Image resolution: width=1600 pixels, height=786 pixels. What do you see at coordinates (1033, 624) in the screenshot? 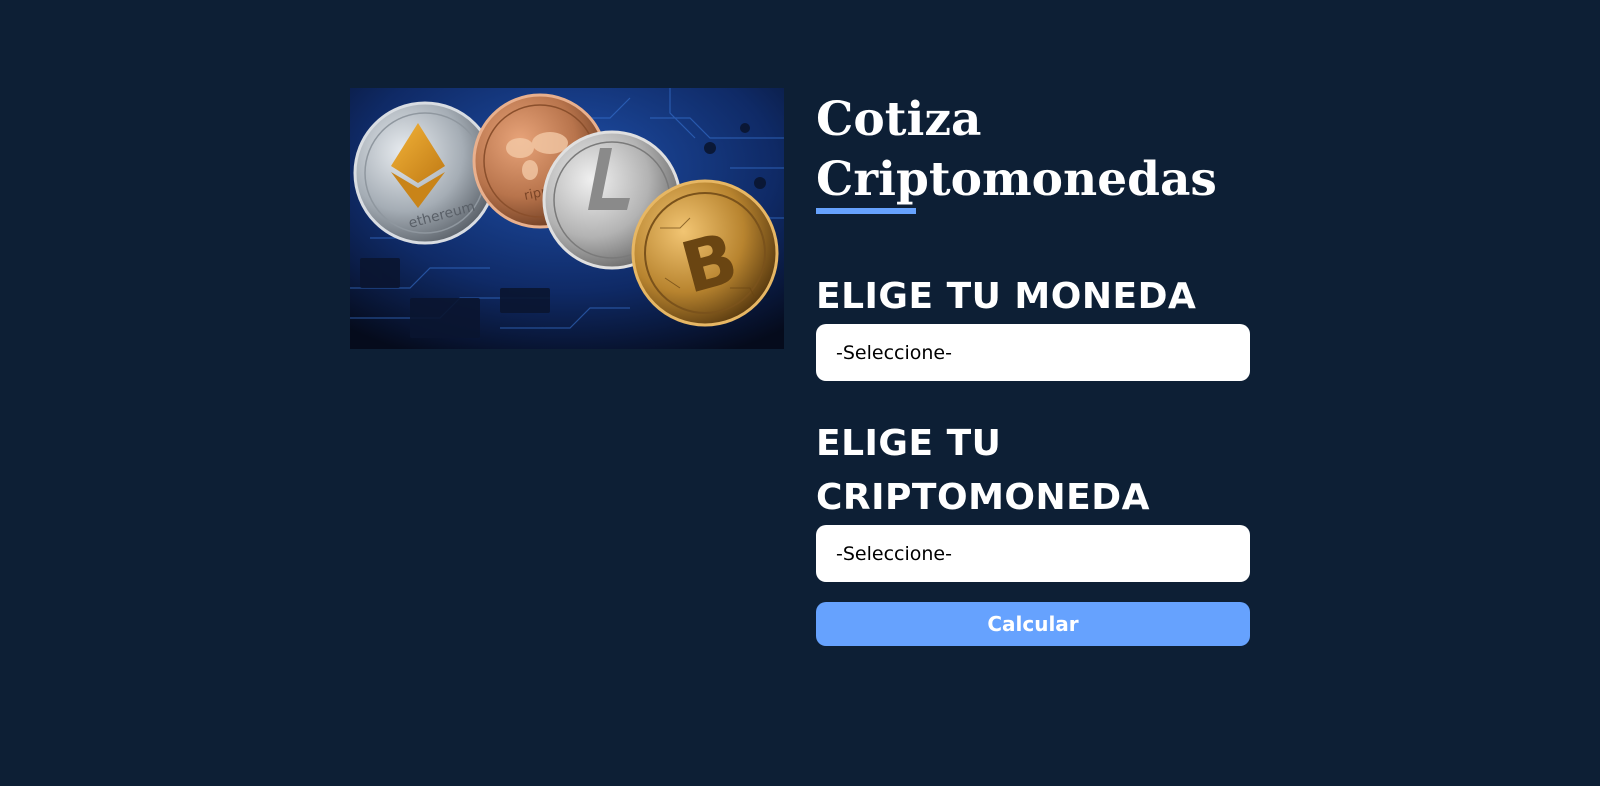
I see `calculate-button: Calcular` at bounding box center [1033, 624].